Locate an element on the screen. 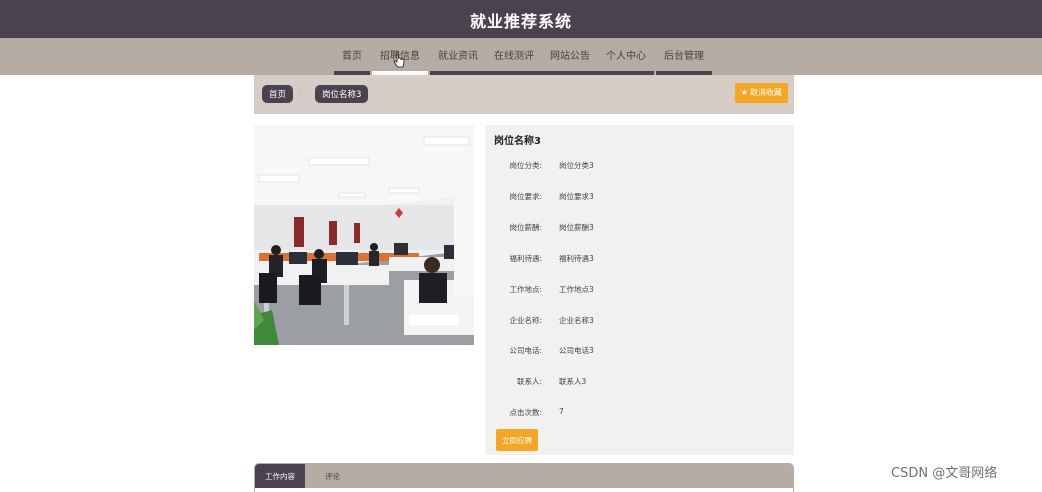 Image resolution: width=1042 pixels, height=492 pixels. tab-job-content: 工作内容 is located at coordinates (280, 476).